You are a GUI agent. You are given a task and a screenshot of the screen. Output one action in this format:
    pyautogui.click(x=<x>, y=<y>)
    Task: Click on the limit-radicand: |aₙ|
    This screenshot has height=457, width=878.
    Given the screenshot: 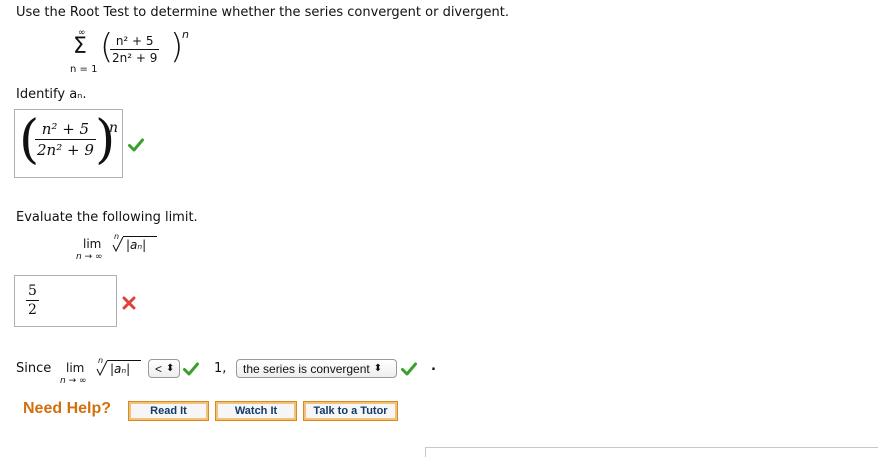 What is the action you would take?
    pyautogui.click(x=136, y=245)
    